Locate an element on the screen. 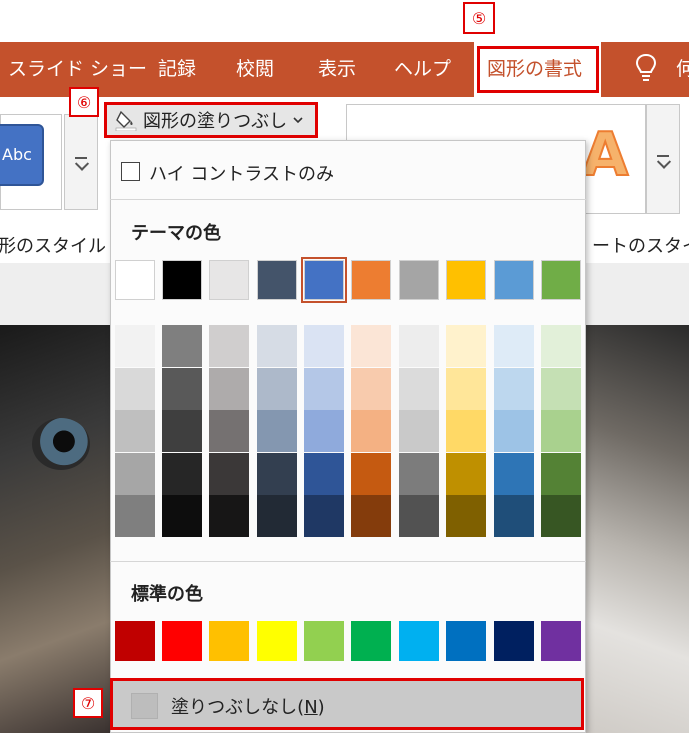  no-fill-label: 塗りつぶしなし(N) is located at coordinates (248, 706).